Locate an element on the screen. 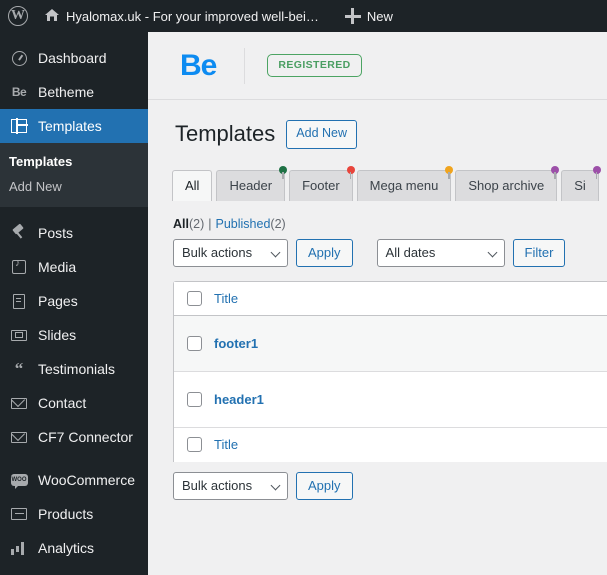  tab-label: Header is located at coordinates (251, 185).